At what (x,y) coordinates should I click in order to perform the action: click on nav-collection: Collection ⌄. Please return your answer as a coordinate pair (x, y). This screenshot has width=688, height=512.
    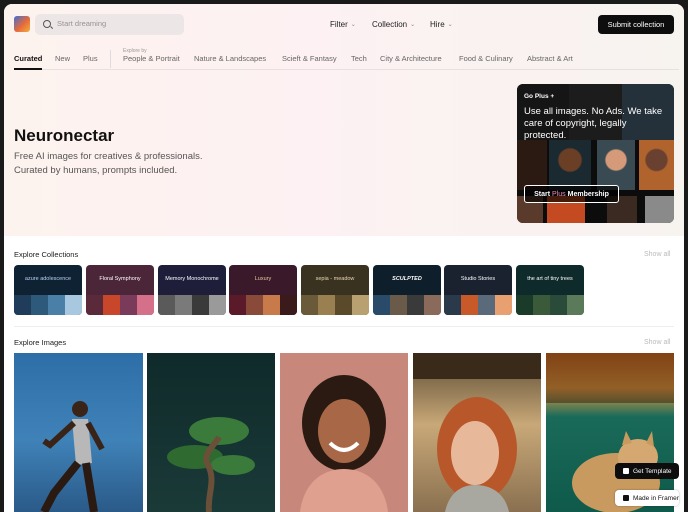
    Looking at the image, I should click on (393, 24).